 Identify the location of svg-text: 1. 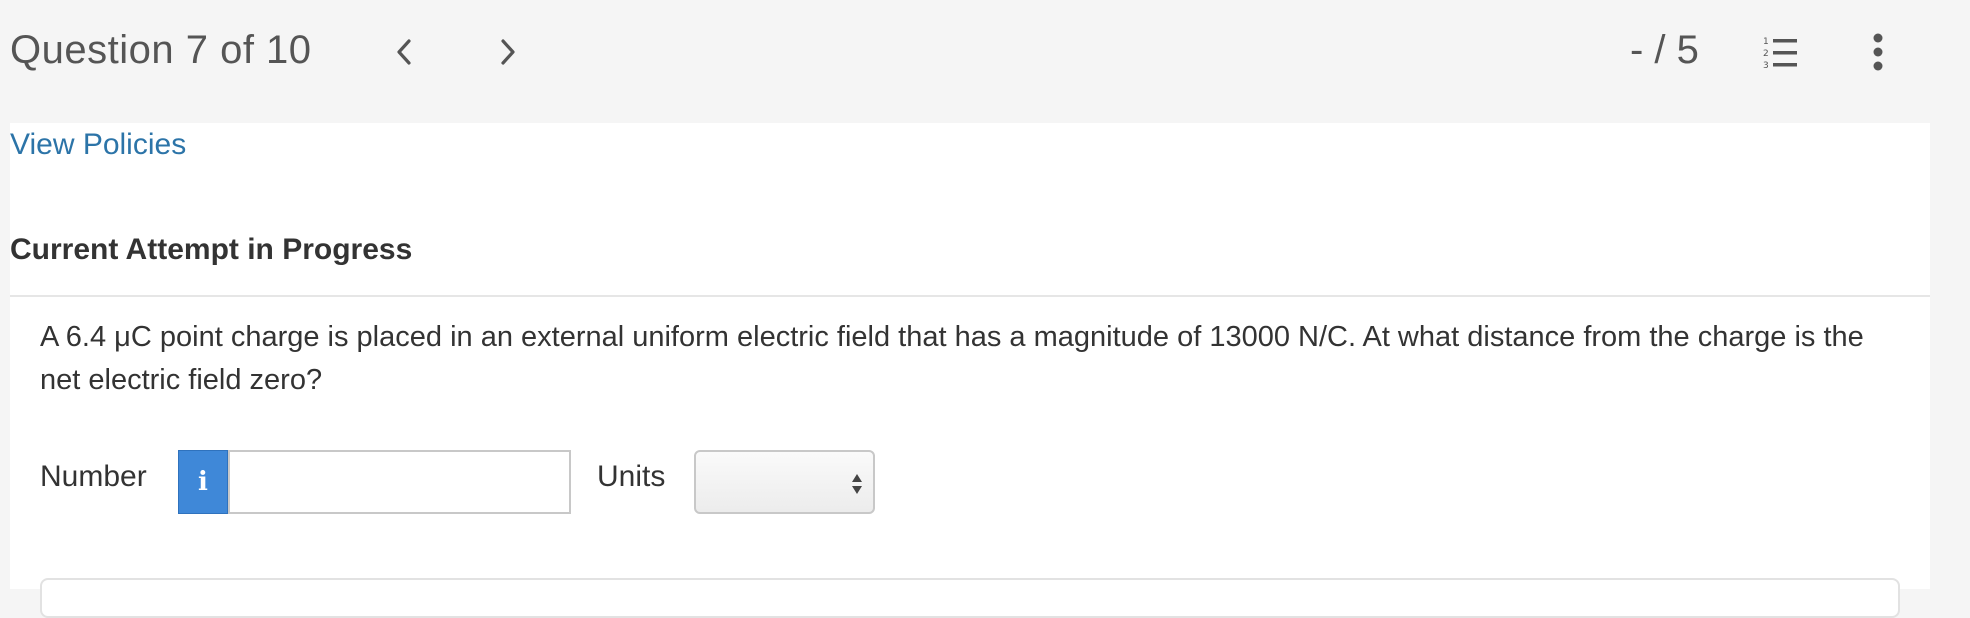
(1766, 42).